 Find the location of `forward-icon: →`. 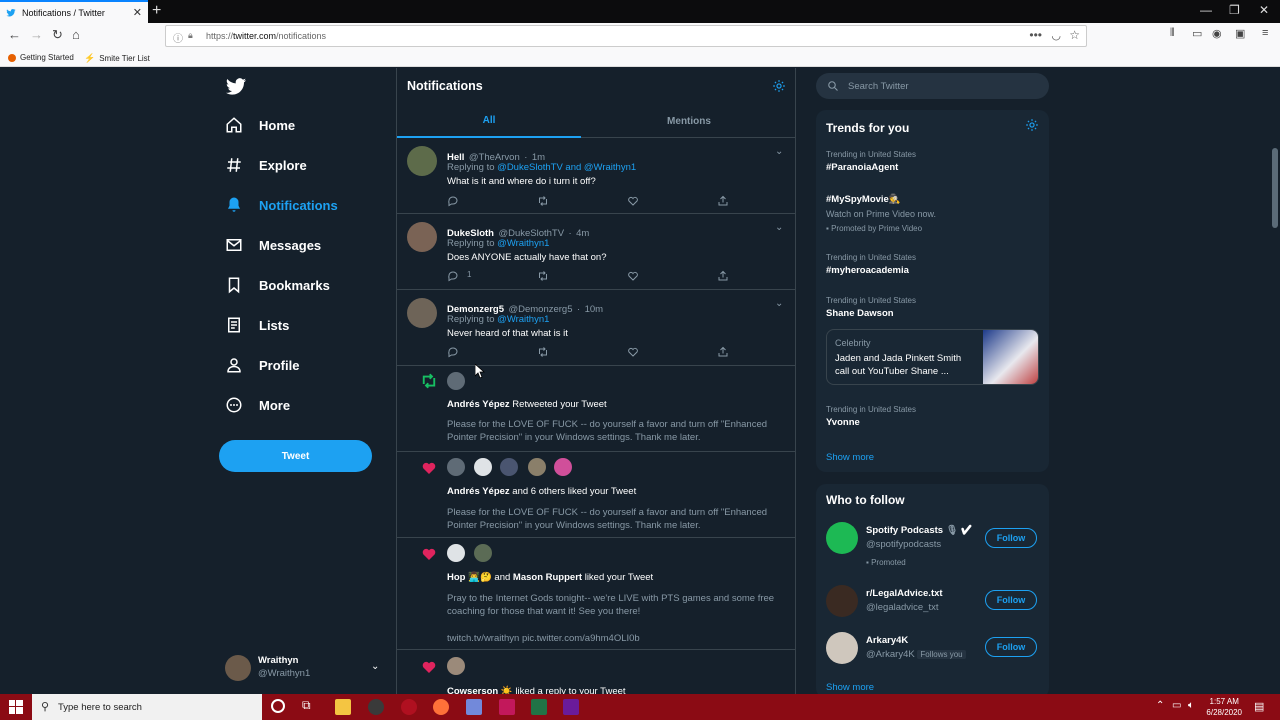

forward-icon: → is located at coordinates (36, 34).